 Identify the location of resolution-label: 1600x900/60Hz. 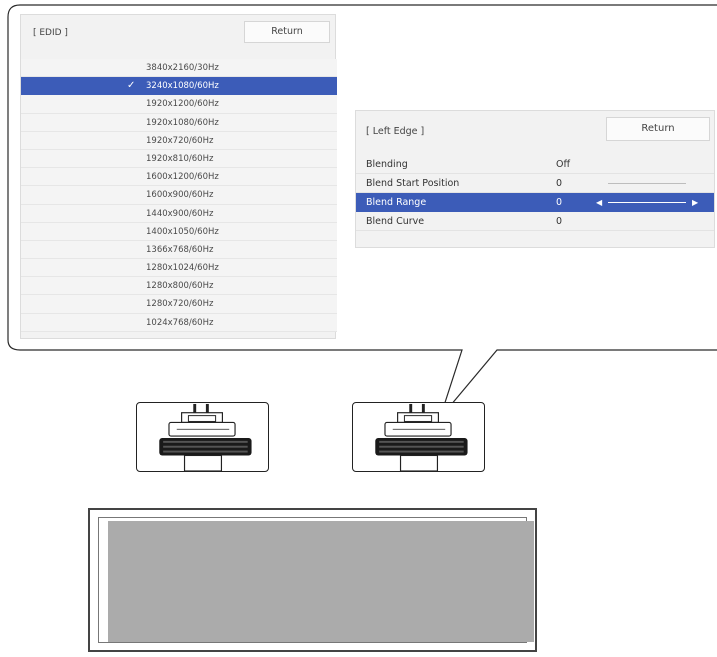
(180, 195).